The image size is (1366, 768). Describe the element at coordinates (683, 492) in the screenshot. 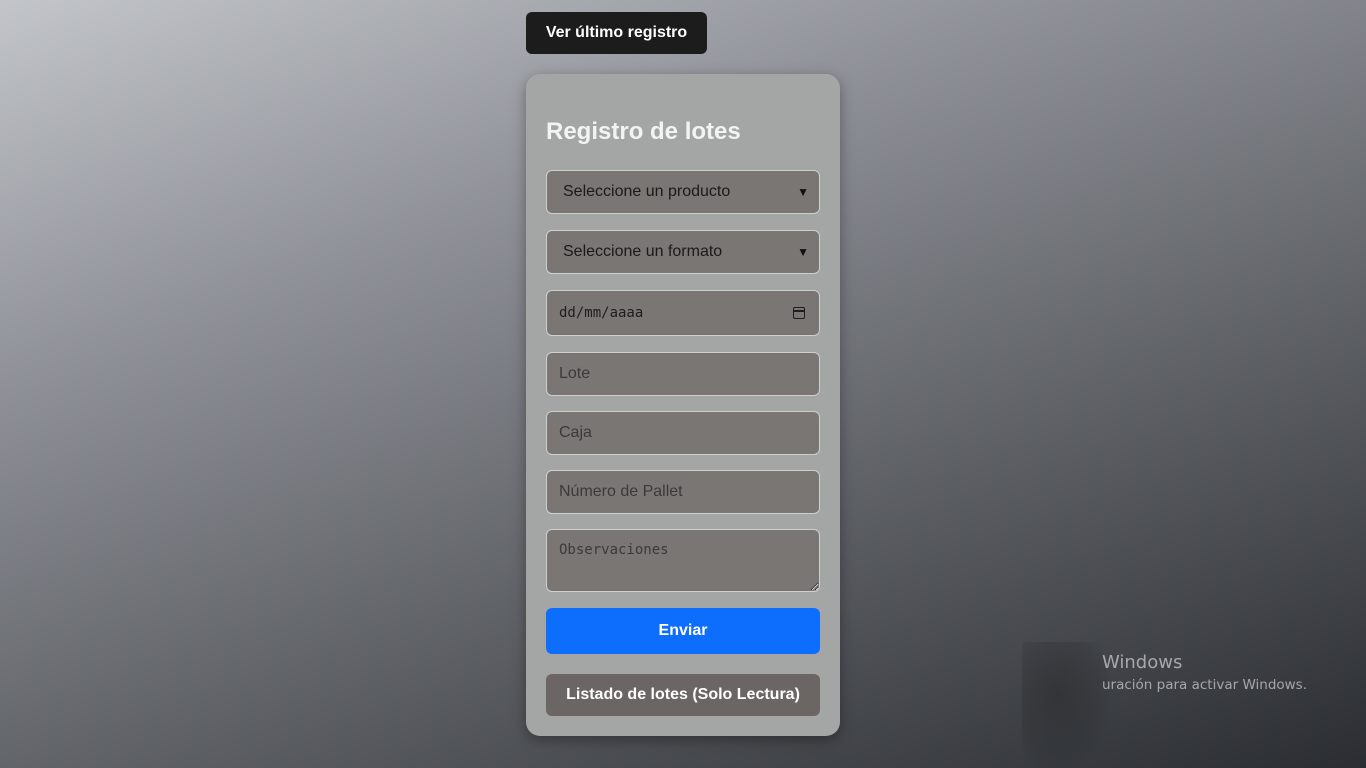

I see `pallet-number-input` at that location.